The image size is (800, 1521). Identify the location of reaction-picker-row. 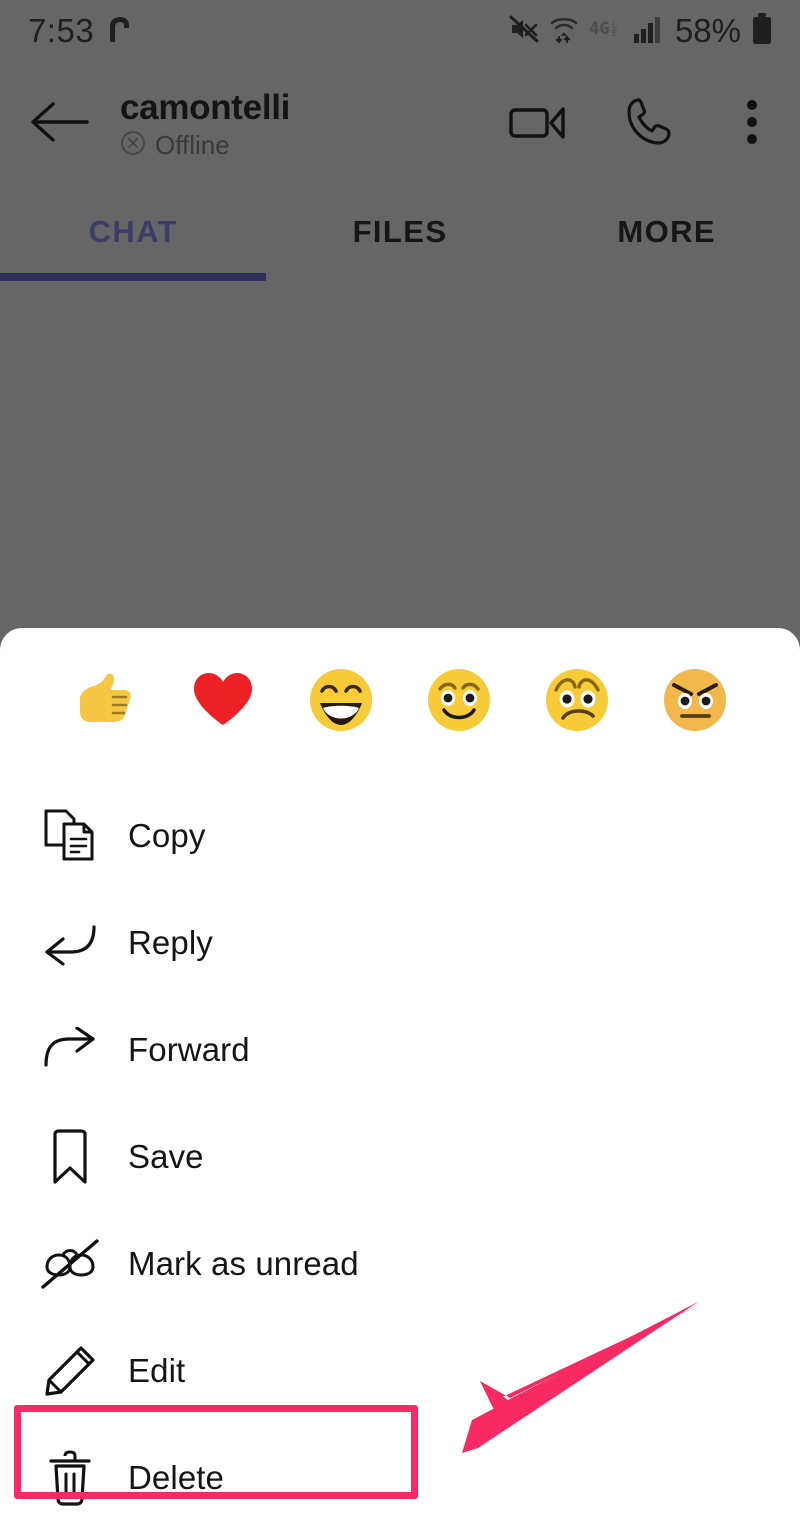
(400, 702).